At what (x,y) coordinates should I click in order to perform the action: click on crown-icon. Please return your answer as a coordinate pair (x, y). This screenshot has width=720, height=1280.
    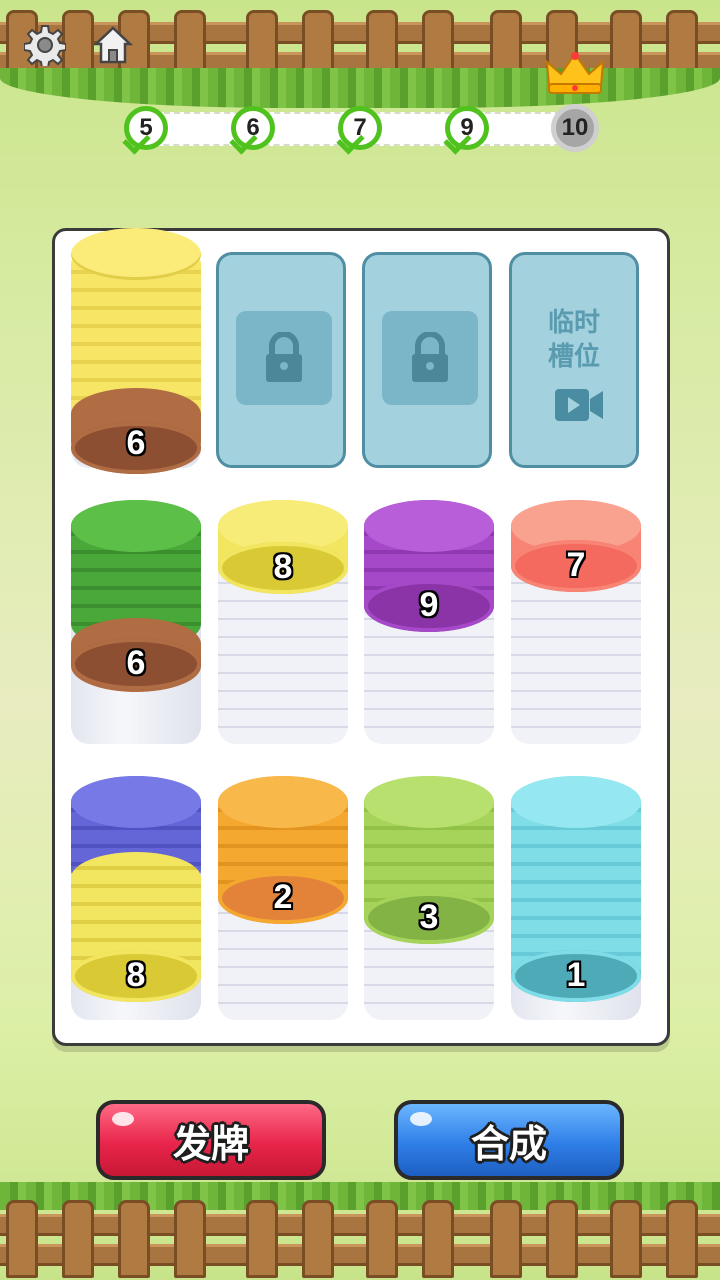
    Looking at the image, I should click on (575, 73).